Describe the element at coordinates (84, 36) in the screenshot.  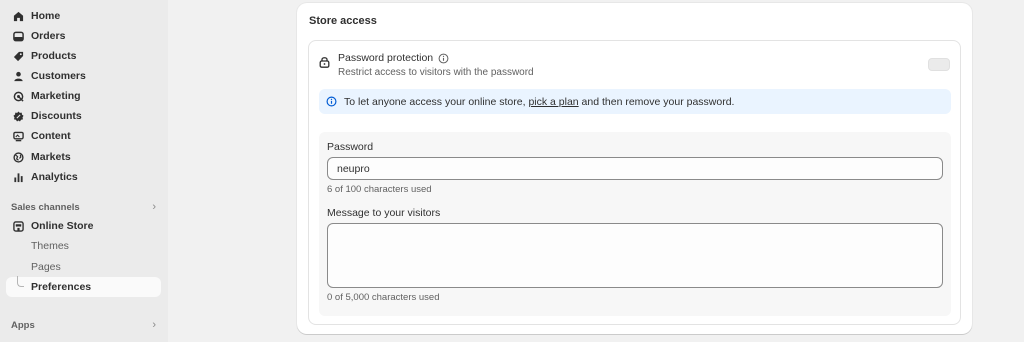
I see `sidebar-item-orders: Orders` at that location.